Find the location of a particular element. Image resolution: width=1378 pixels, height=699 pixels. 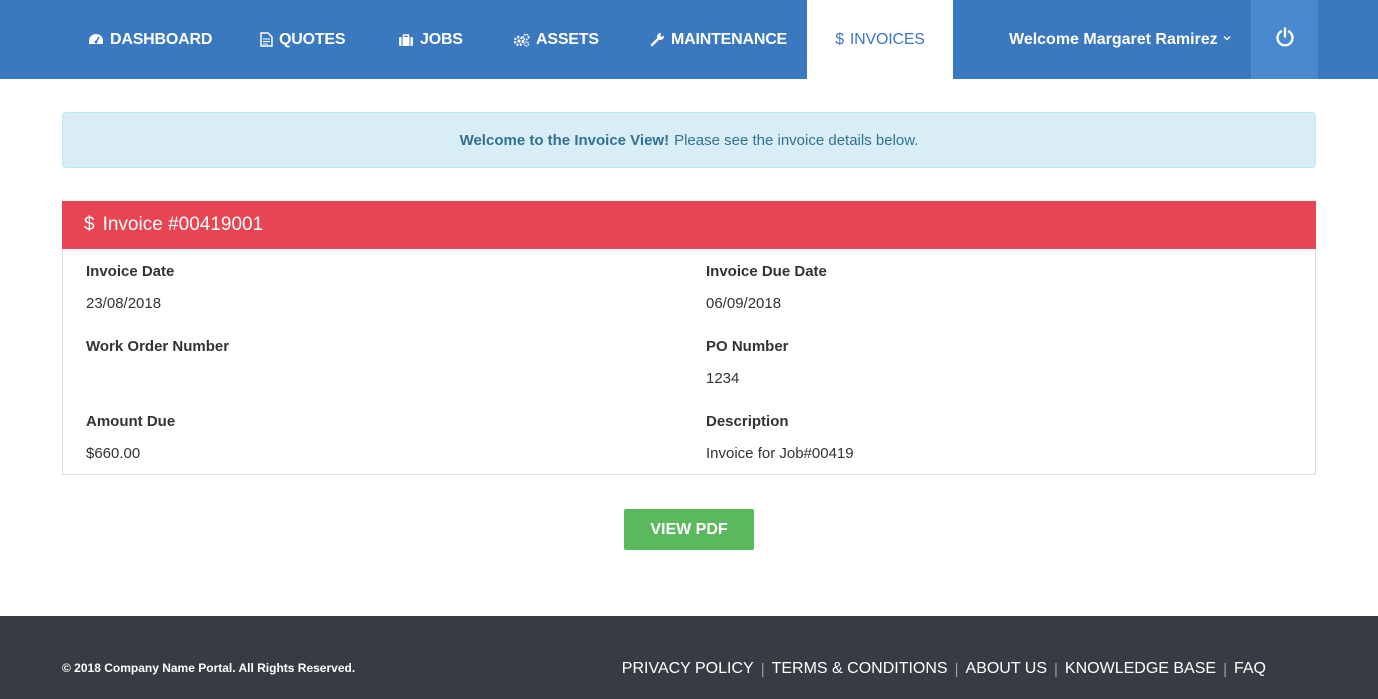

nav-maintenance-label: MAINTENANCE is located at coordinates (729, 39).